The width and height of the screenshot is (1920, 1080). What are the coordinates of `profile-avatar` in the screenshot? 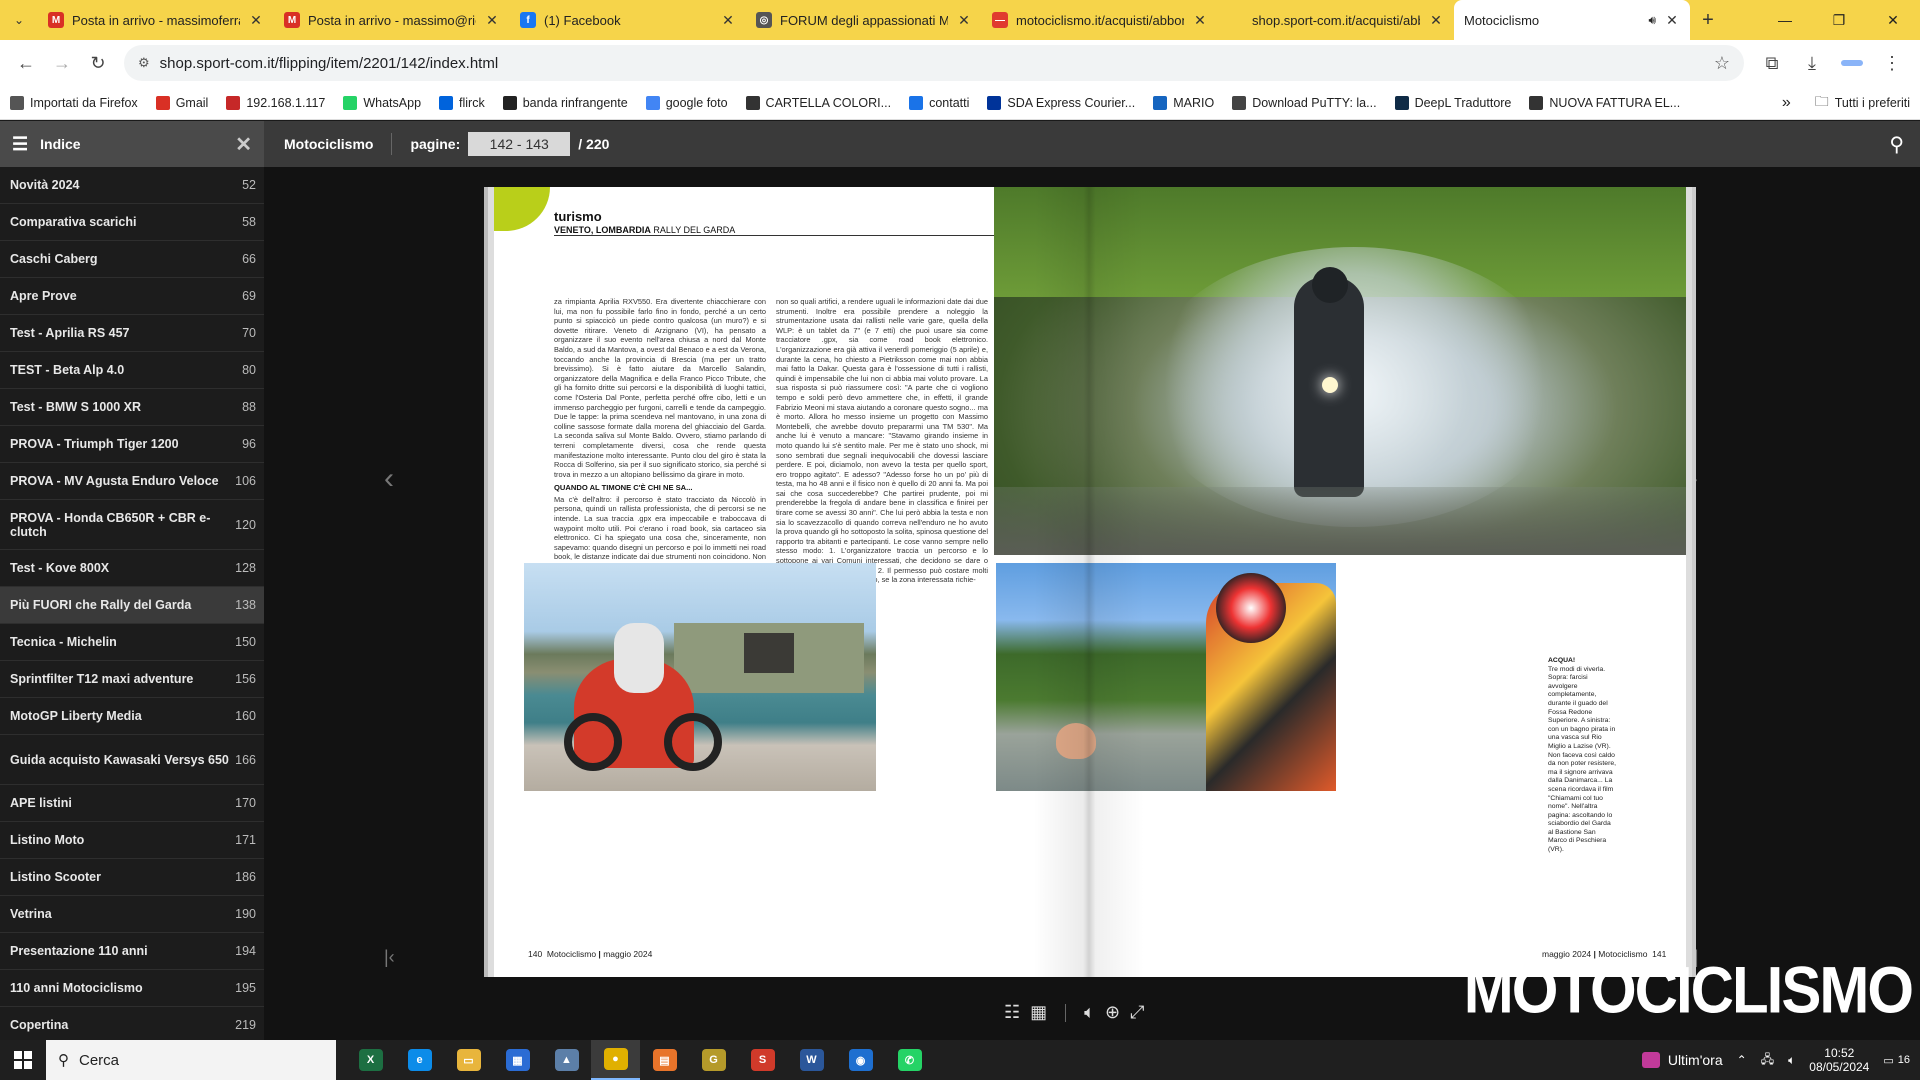 It's located at (1852, 63).